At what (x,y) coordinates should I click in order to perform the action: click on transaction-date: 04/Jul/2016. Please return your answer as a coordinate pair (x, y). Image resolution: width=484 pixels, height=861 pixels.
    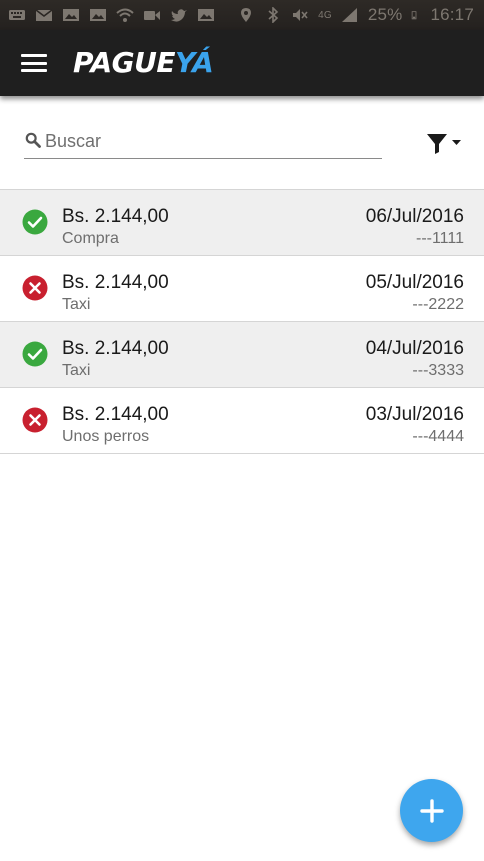
    Looking at the image, I should click on (414, 348).